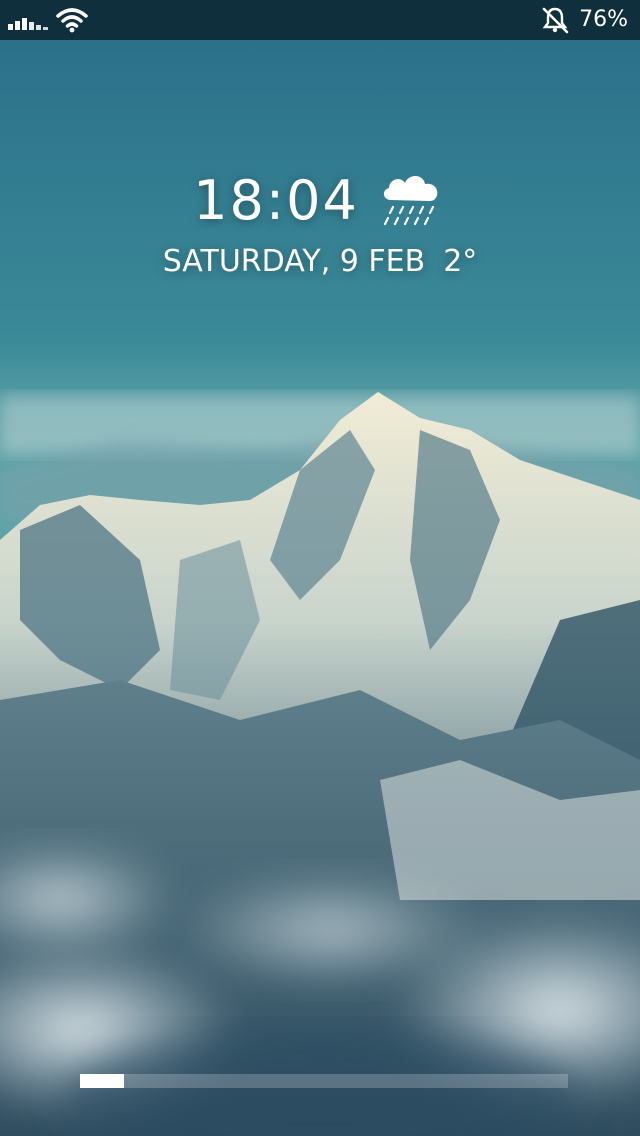 This screenshot has width=640, height=1136. What do you see at coordinates (555, 20) in the screenshot?
I see `bell-muted-icon` at bounding box center [555, 20].